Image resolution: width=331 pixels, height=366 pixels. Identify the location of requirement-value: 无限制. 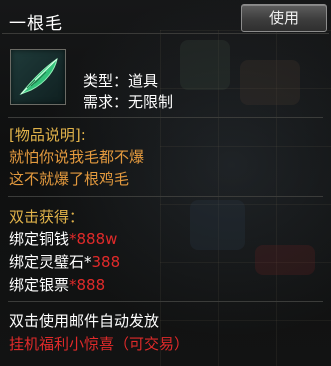
(151, 102).